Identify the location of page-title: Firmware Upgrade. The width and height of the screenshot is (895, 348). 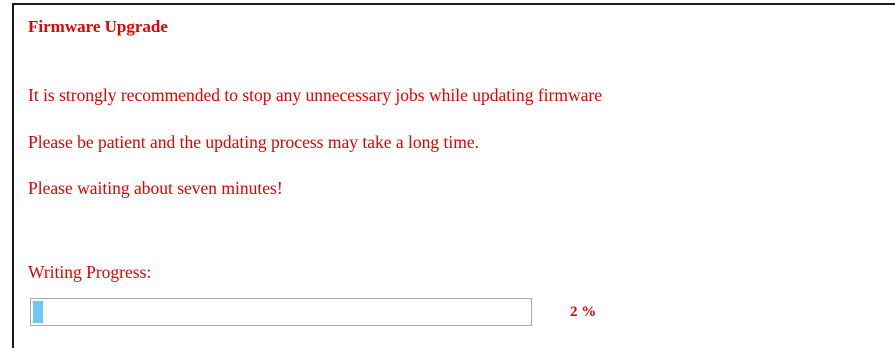
(98, 26).